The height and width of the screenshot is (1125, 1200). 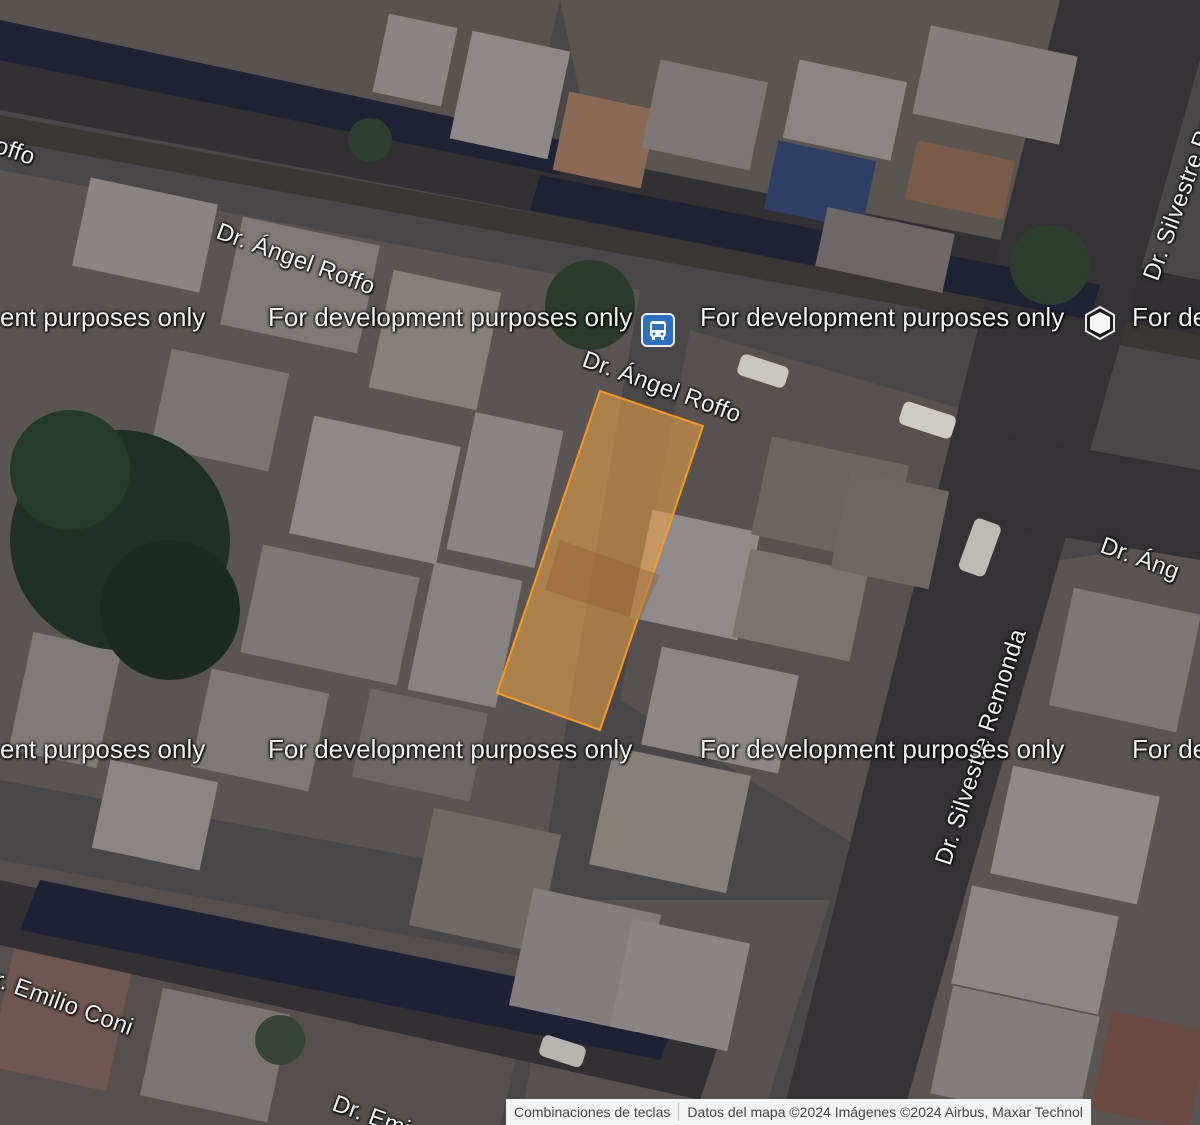 I want to click on hexagon-marker-icon, so click(x=1100, y=323).